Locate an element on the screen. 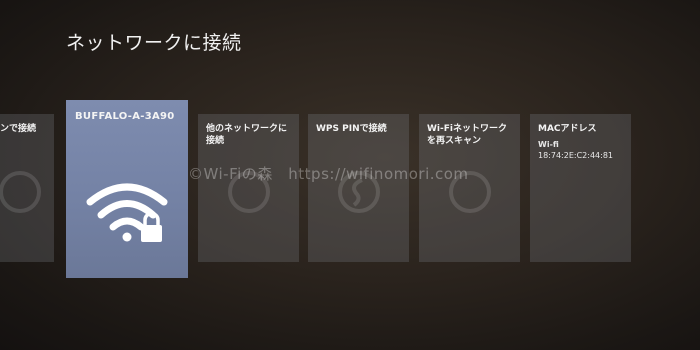 The image size is (700, 350). page-title: ネットワークに接続 is located at coordinates (154, 43).